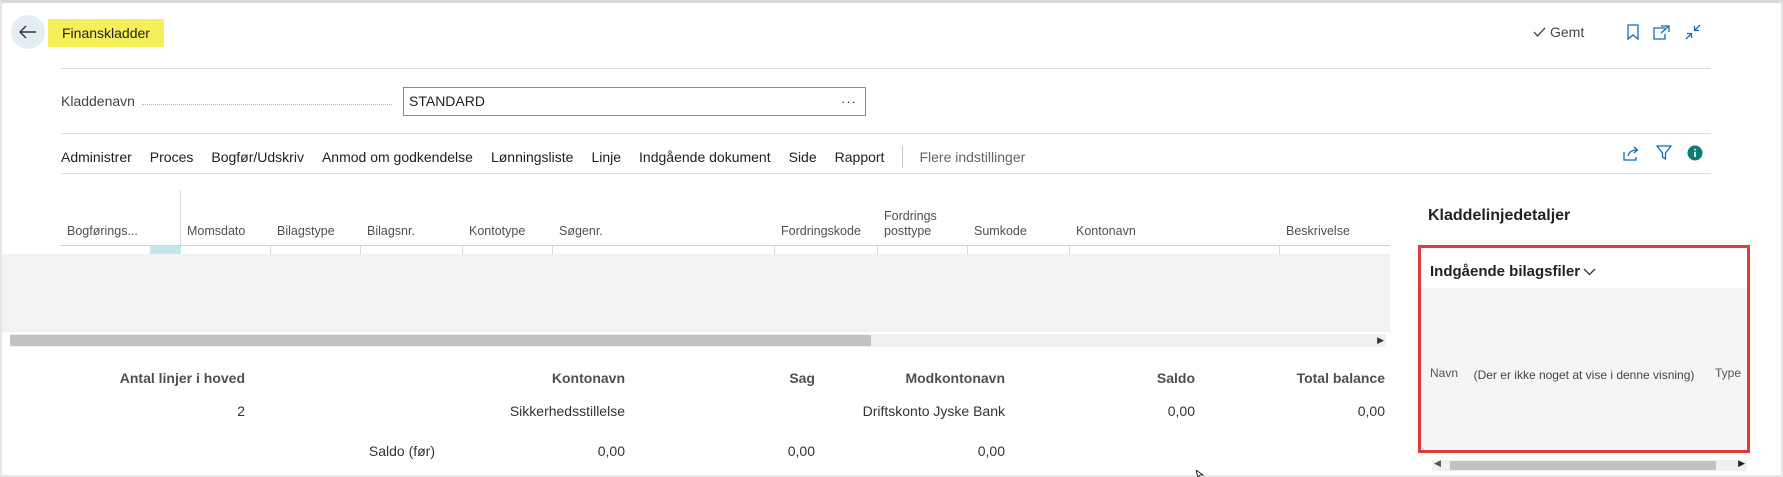 This screenshot has height=477, width=1783. I want to click on balance-before-job-value: 0,00, so click(801, 451).